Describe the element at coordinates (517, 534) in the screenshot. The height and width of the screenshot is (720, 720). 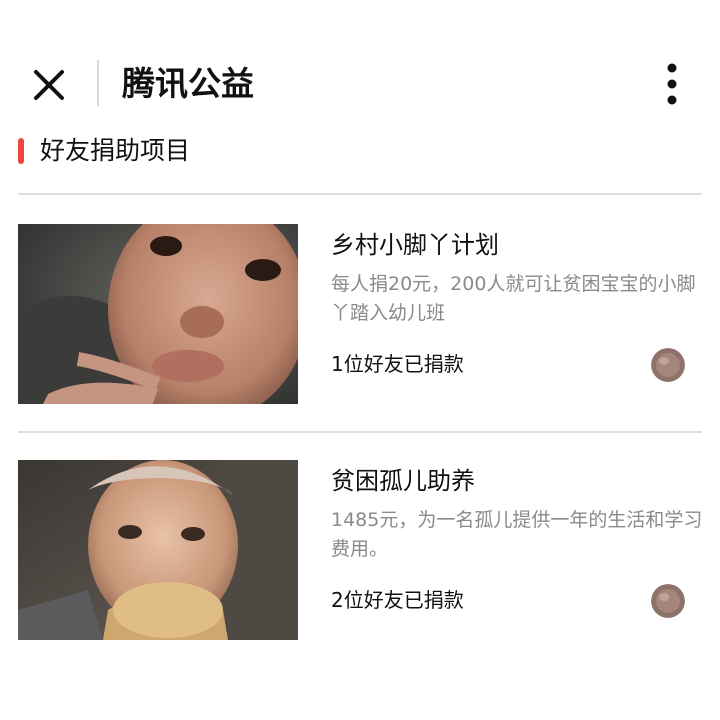
I see `project-description: 1485元，为一名孤儿提供一年的生活和学习费用。` at that location.